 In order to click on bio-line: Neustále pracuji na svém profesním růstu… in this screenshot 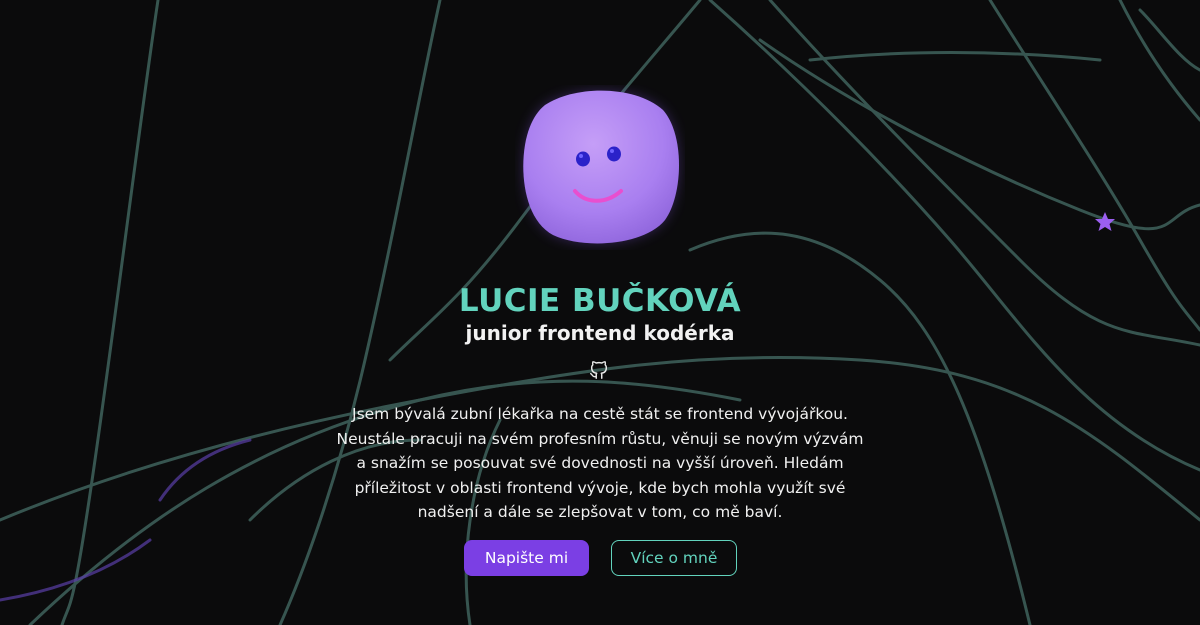, I will do `click(600, 438)`.